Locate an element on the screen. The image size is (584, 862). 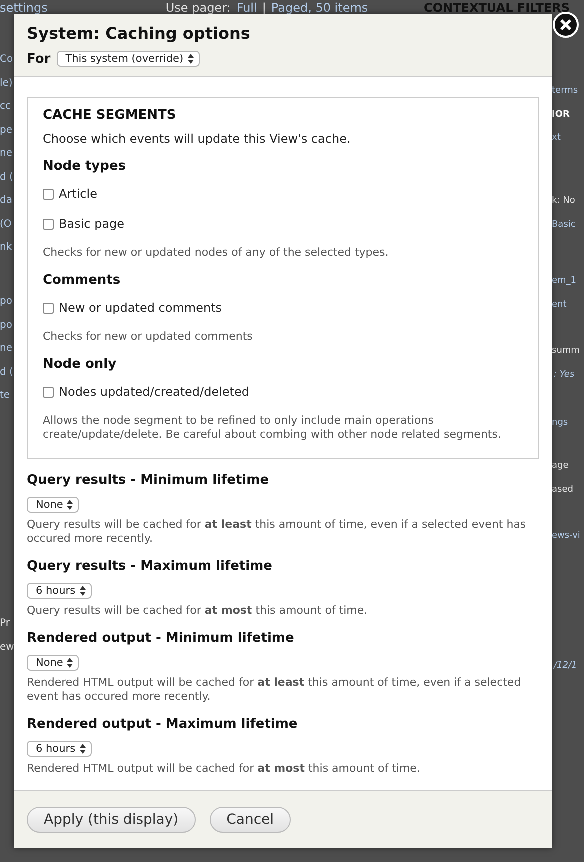
group-heading: Comments is located at coordinates (82, 280).